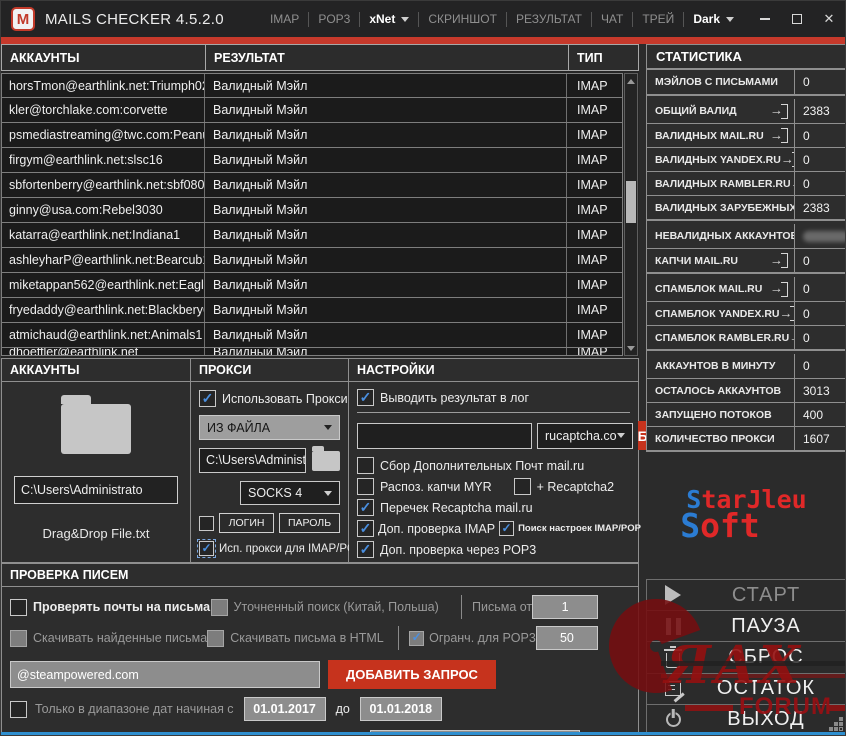 The width and height of the screenshot is (846, 736). What do you see at coordinates (206, 548) in the screenshot?
I see `proxy-imap-pop3-checkbox: ✓` at bounding box center [206, 548].